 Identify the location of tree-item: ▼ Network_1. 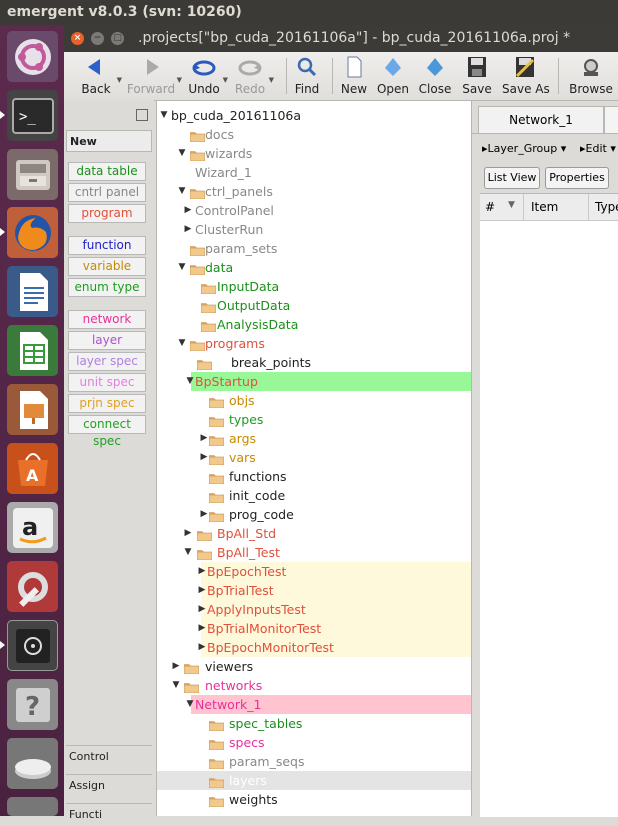
(314, 704).